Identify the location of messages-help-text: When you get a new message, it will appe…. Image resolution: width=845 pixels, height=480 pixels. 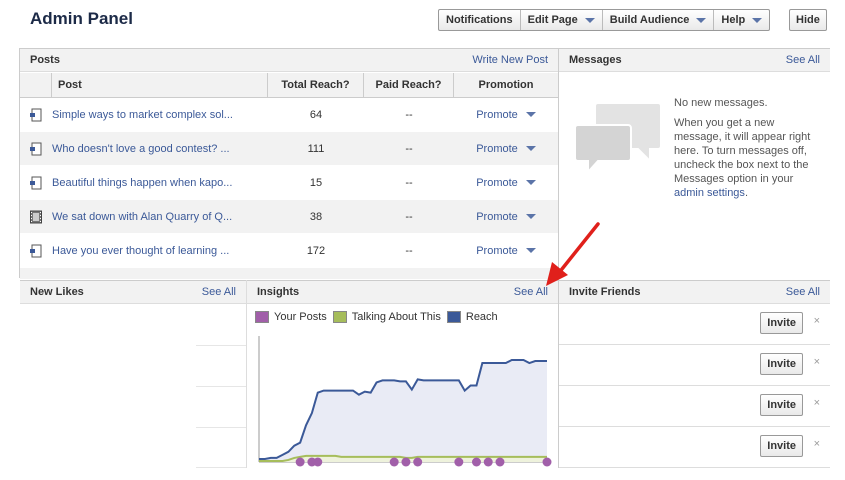
(742, 151).